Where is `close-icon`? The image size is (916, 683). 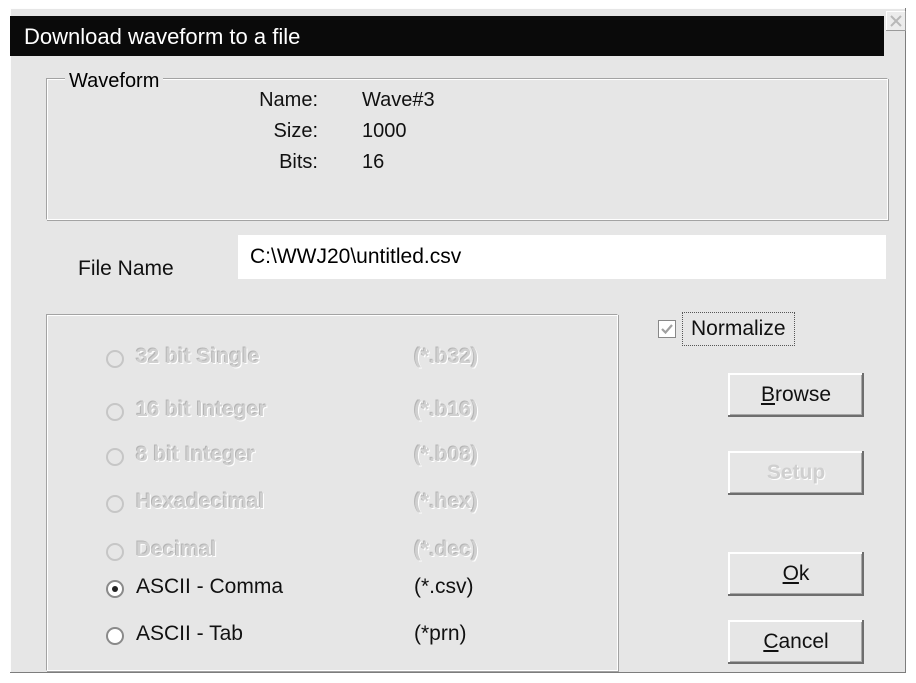
close-icon is located at coordinates (896, 21).